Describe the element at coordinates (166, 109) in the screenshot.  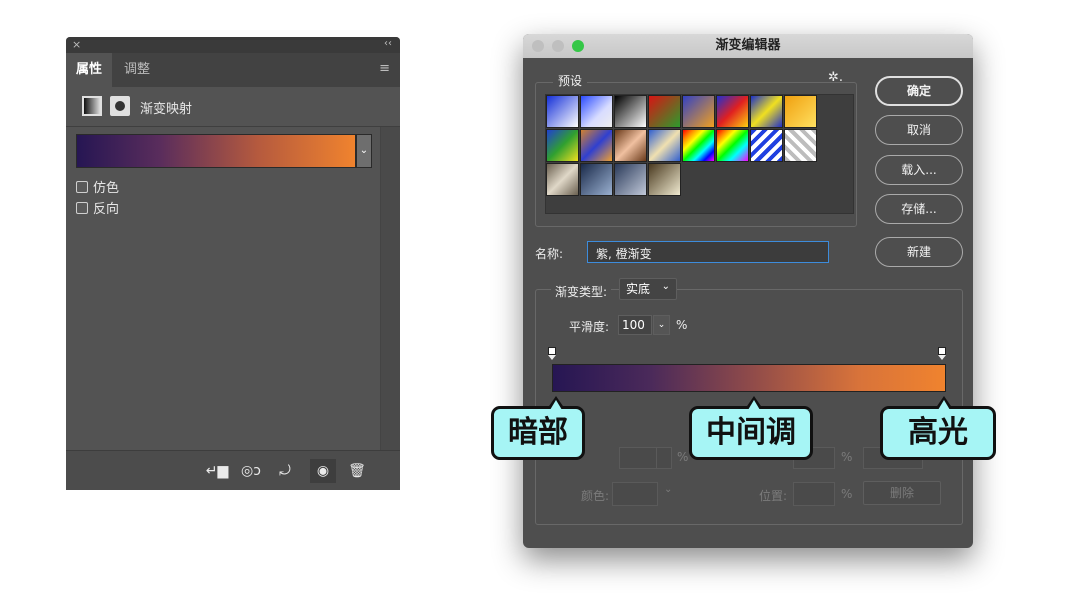
I see `adjustment-title: 渐变映射` at that location.